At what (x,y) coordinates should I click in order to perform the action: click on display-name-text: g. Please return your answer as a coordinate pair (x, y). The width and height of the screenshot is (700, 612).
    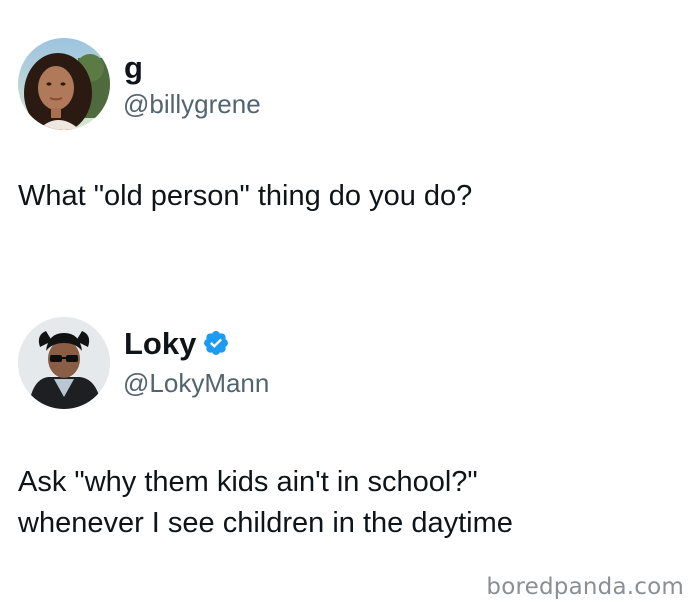
    Looking at the image, I should click on (133, 67).